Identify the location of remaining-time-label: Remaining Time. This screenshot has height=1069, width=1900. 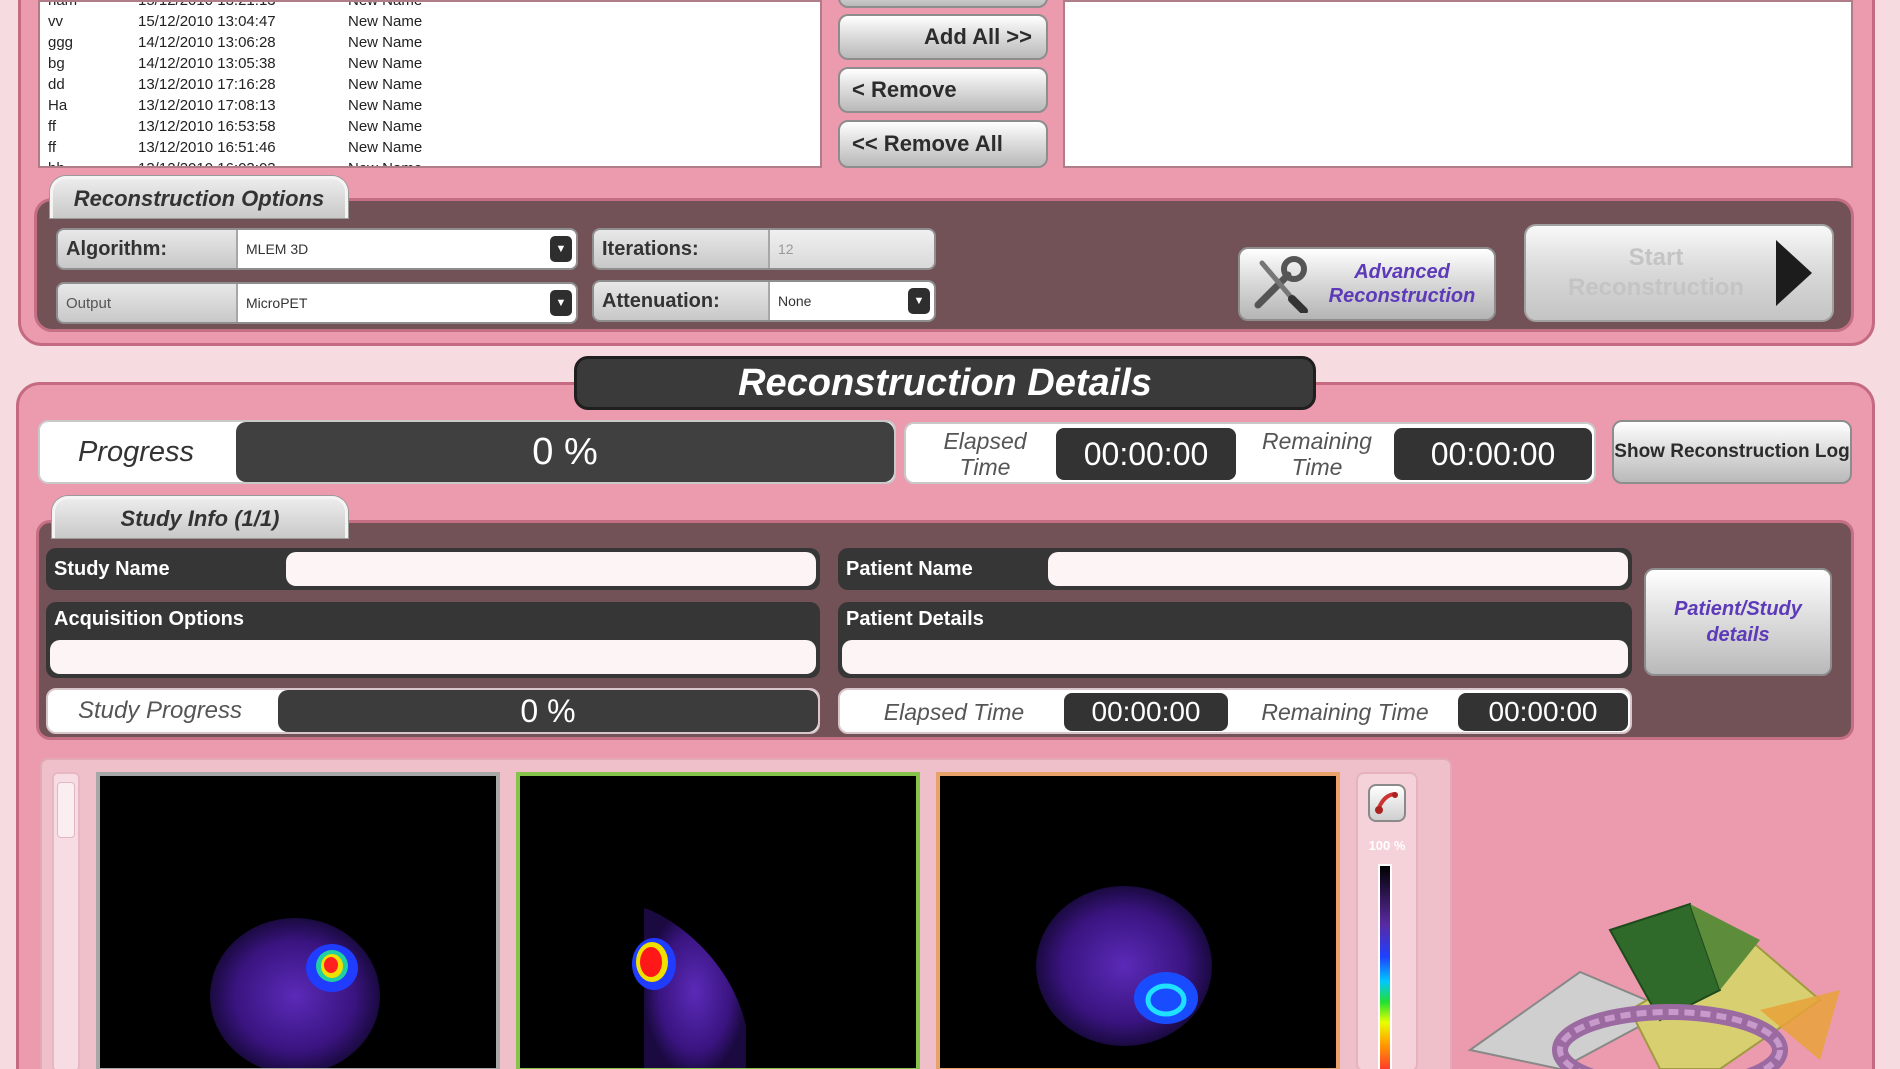
(1317, 454).